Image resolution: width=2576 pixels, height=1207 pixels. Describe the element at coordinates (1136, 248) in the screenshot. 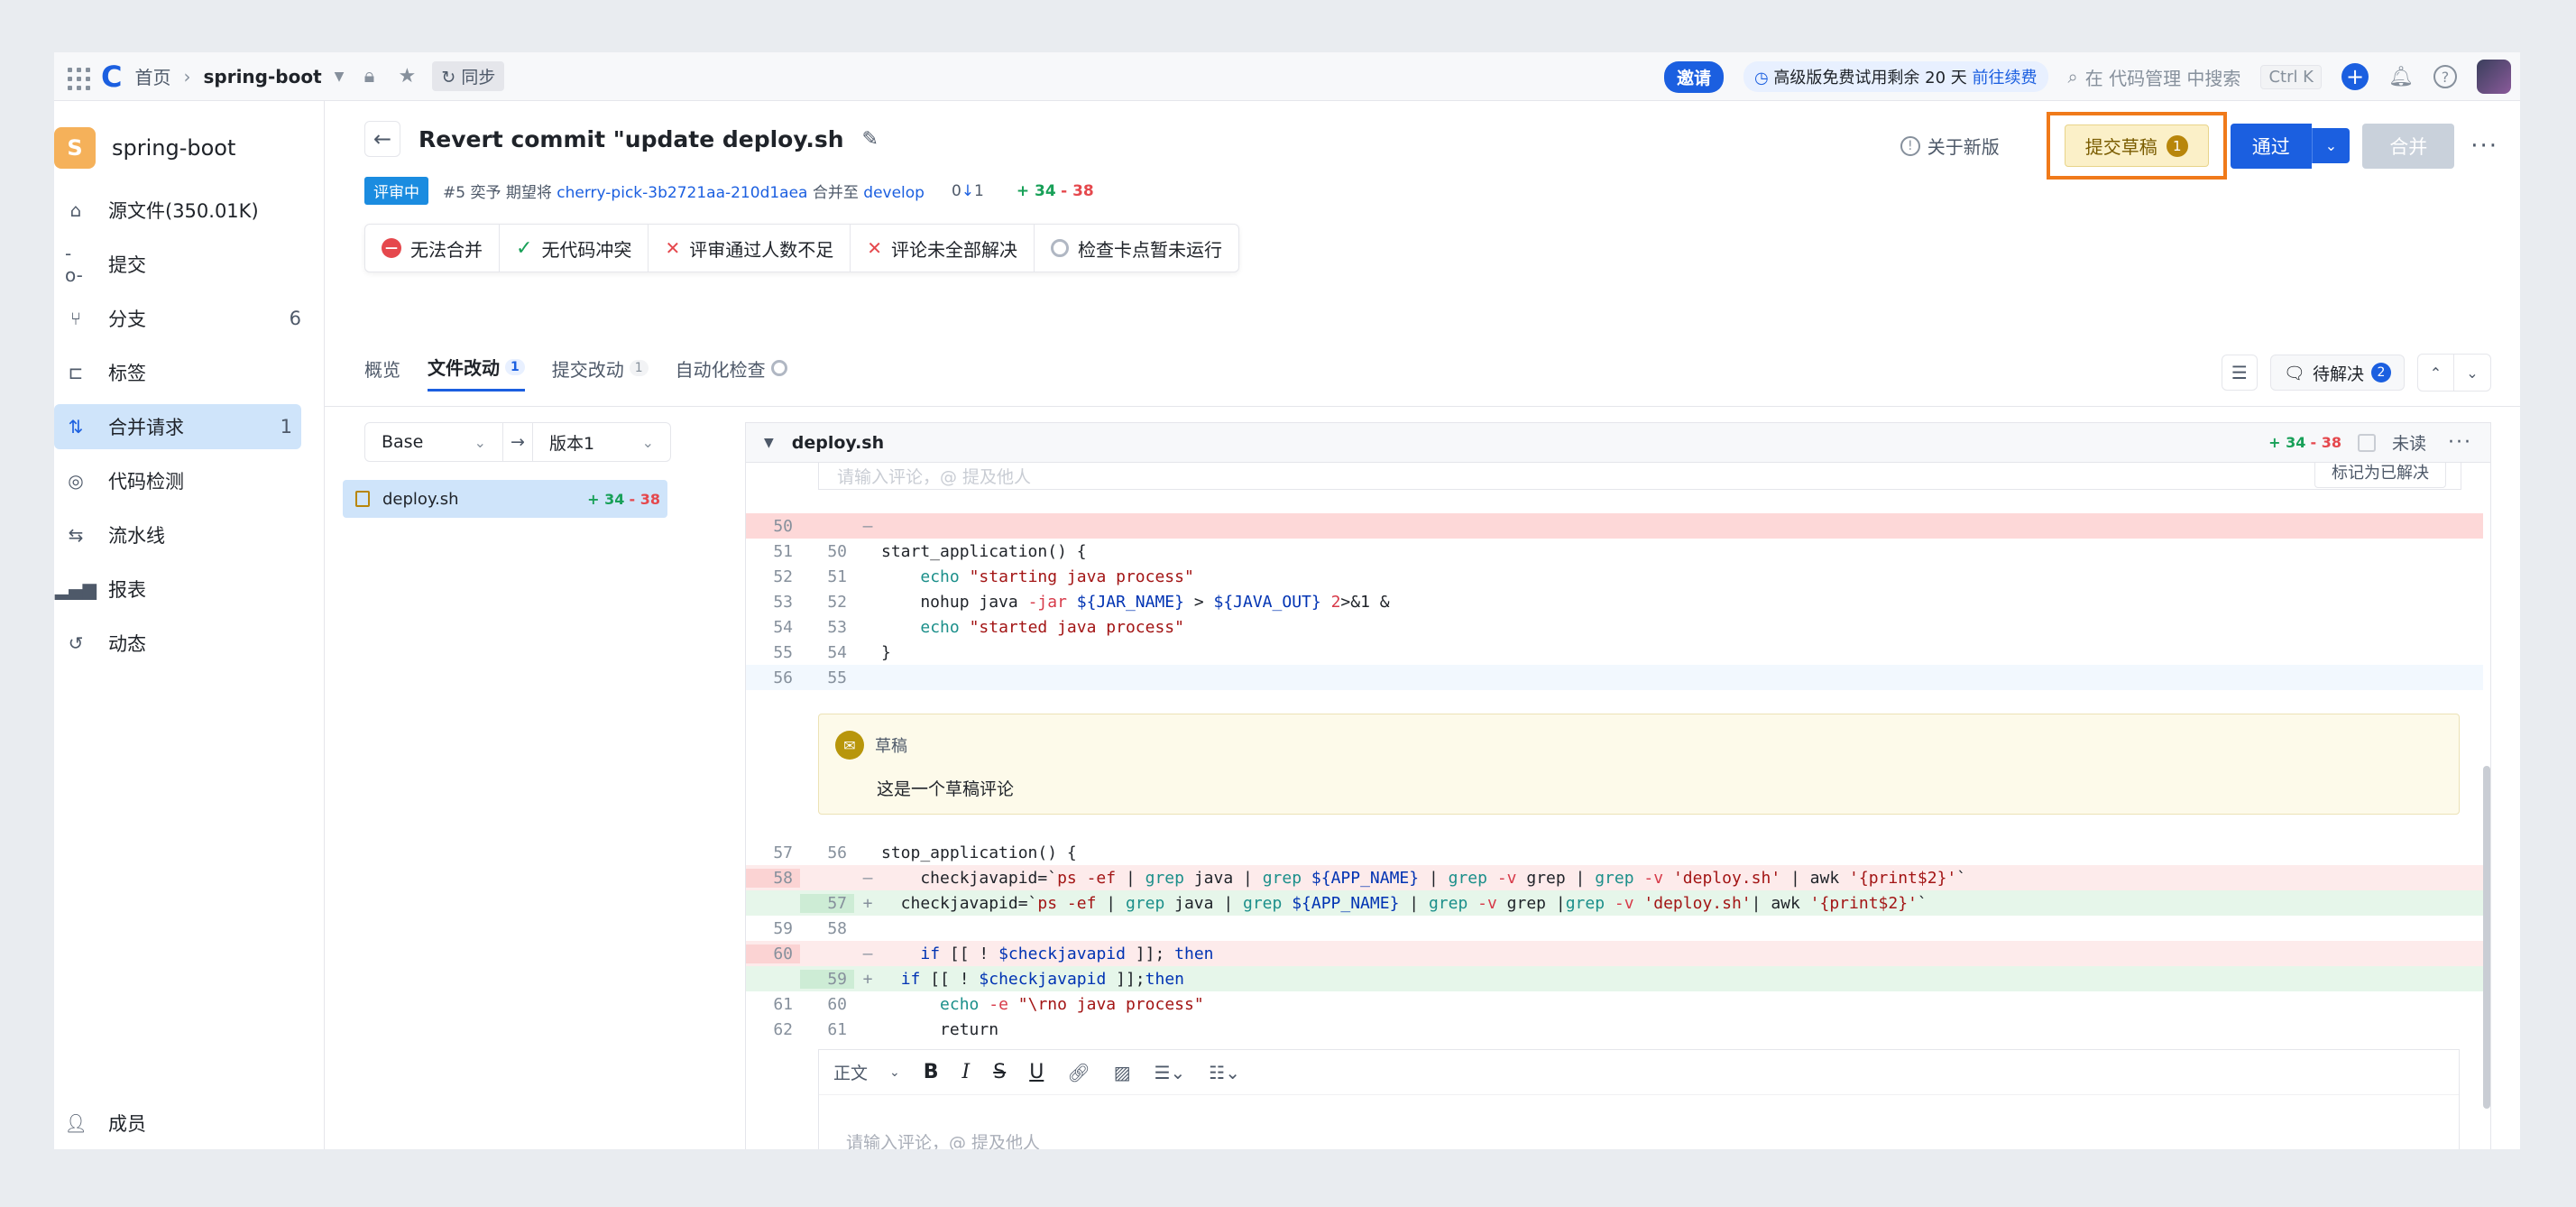

I see `check-gates: 检查卡点暂未运行` at that location.